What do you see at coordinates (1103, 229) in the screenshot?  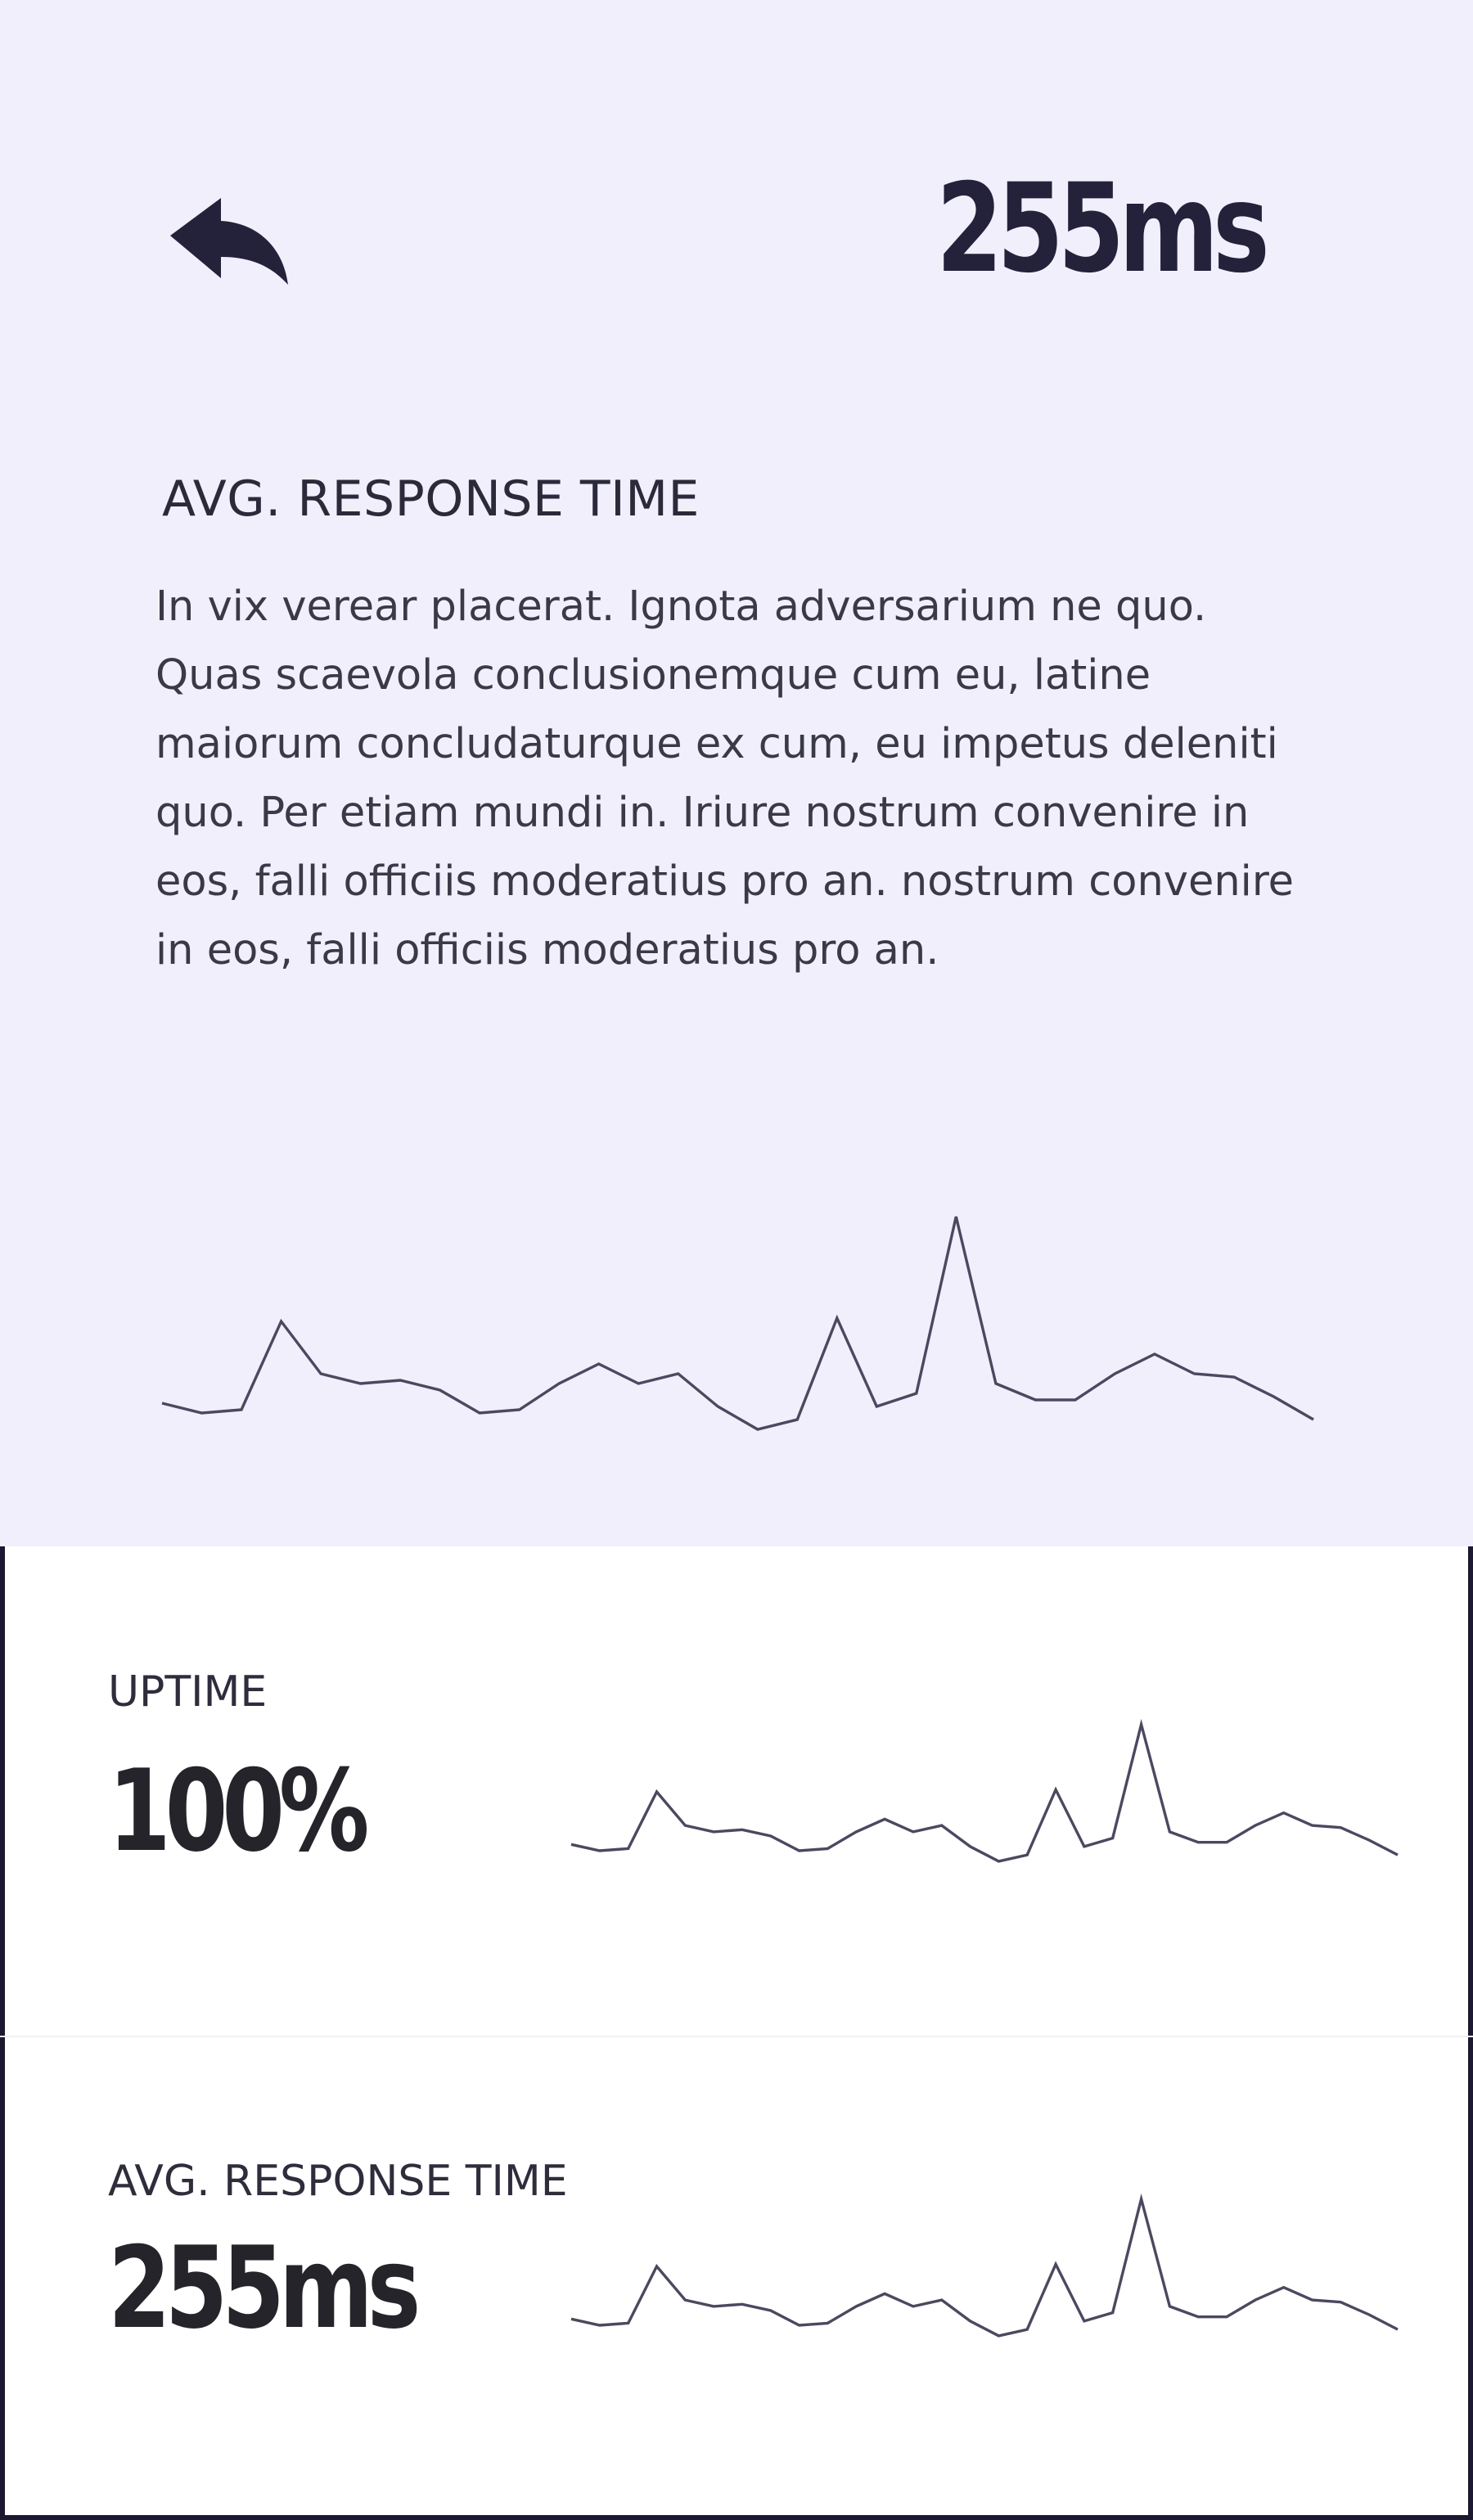 I see `header-value: 255ms` at bounding box center [1103, 229].